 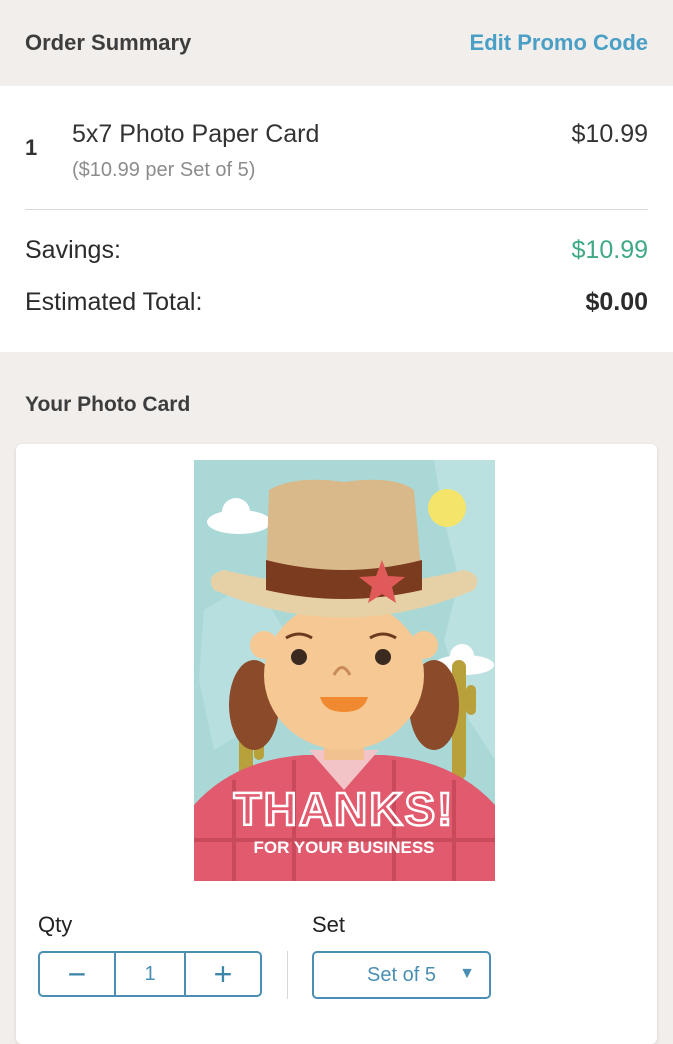 I want to click on decrease-qty-button: −, so click(x=77, y=974).